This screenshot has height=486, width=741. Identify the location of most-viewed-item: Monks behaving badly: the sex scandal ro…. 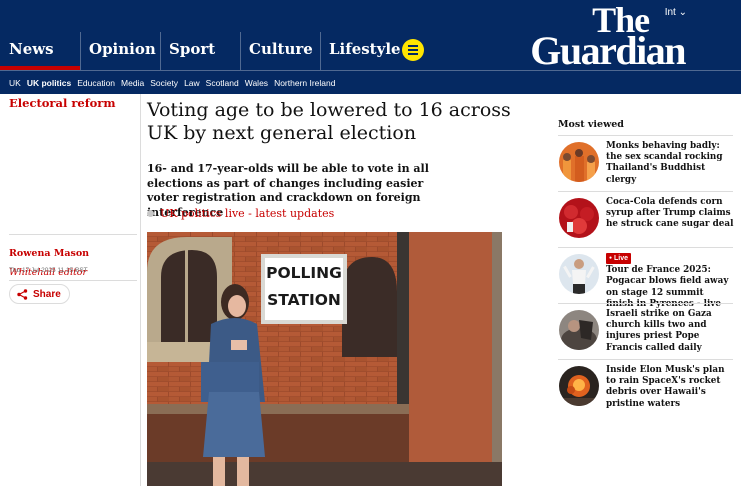
(645, 163).